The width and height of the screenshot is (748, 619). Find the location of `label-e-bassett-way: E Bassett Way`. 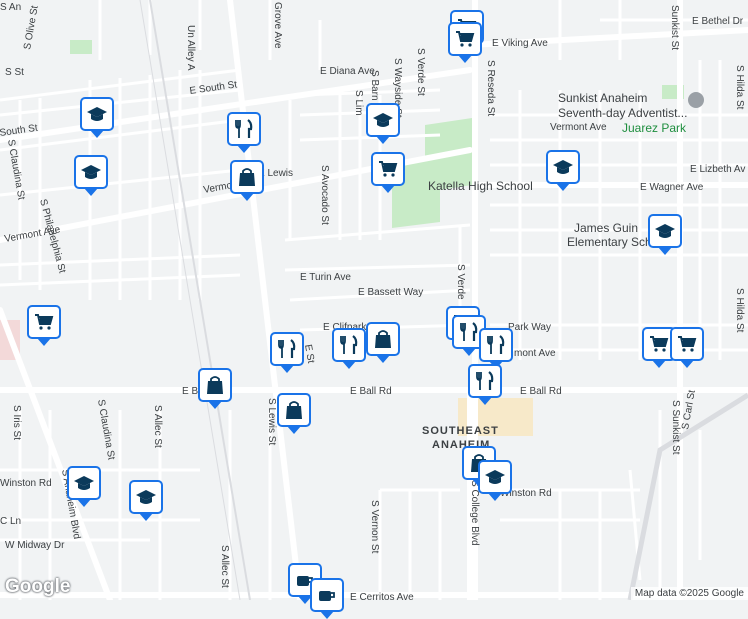

label-e-bassett-way: E Bassett Way is located at coordinates (390, 292).